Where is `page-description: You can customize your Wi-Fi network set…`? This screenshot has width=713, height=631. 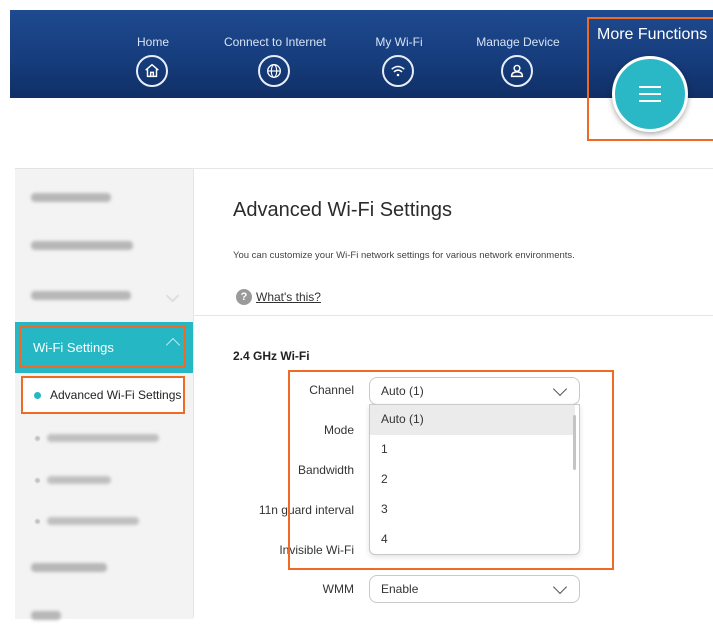 page-description: You can customize your Wi-Fi network set… is located at coordinates (404, 255).